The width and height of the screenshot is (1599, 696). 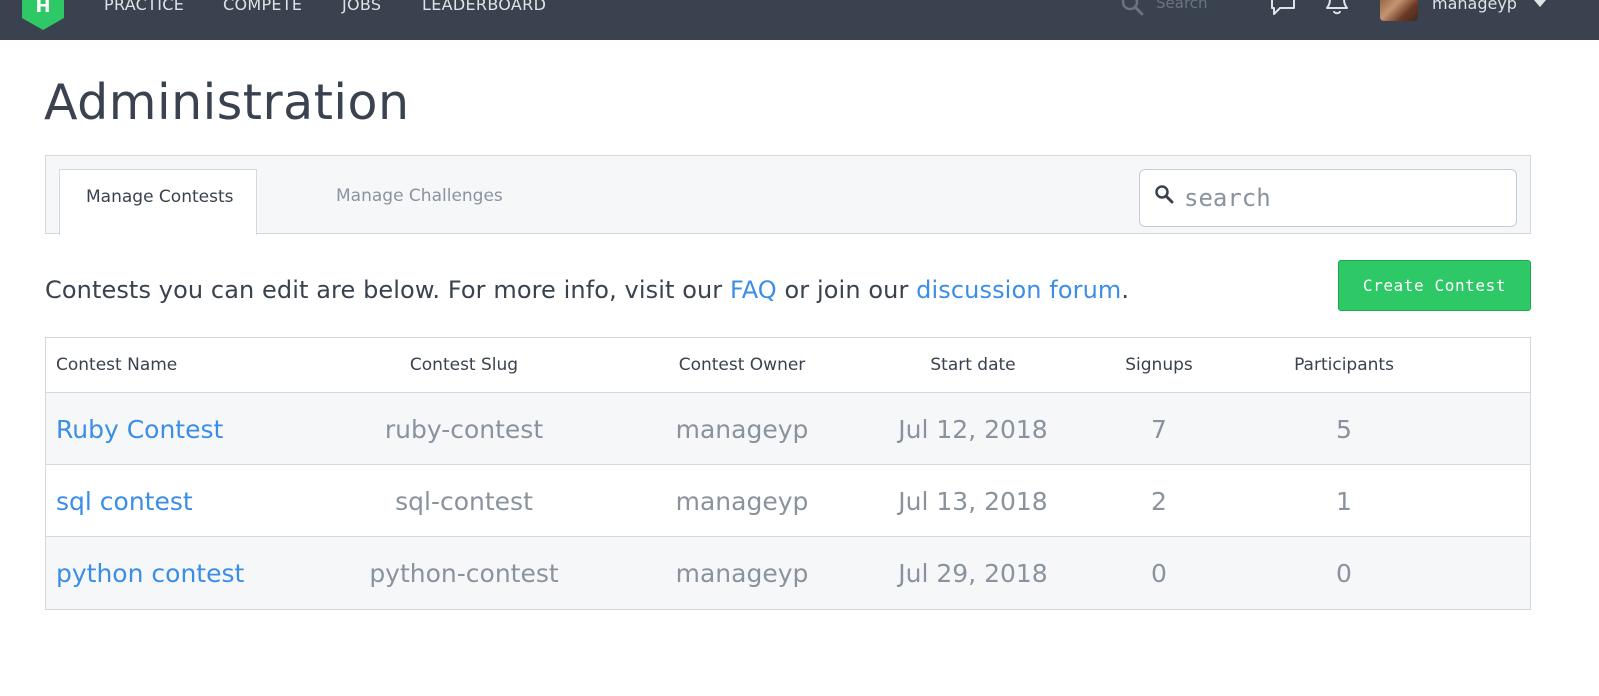 I want to click on tab-manage-challenges: Manage Challenges, so click(x=419, y=195).